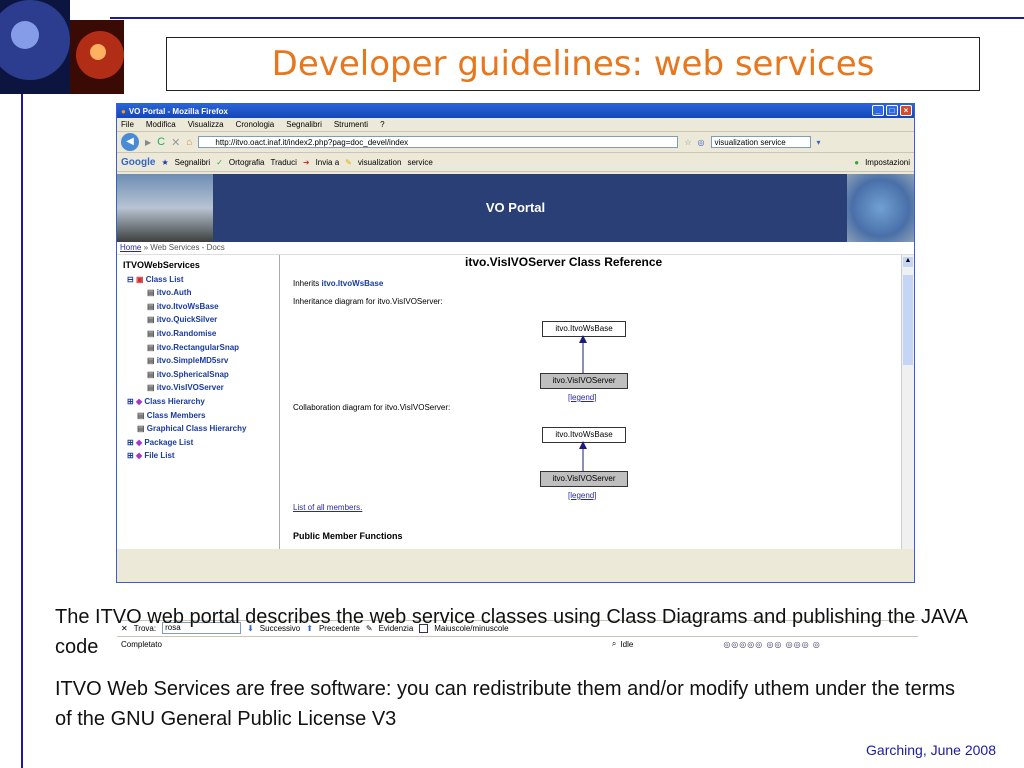  I want to click on tree-item: ▤ itvo.SphericalSnap, so click(201, 375).